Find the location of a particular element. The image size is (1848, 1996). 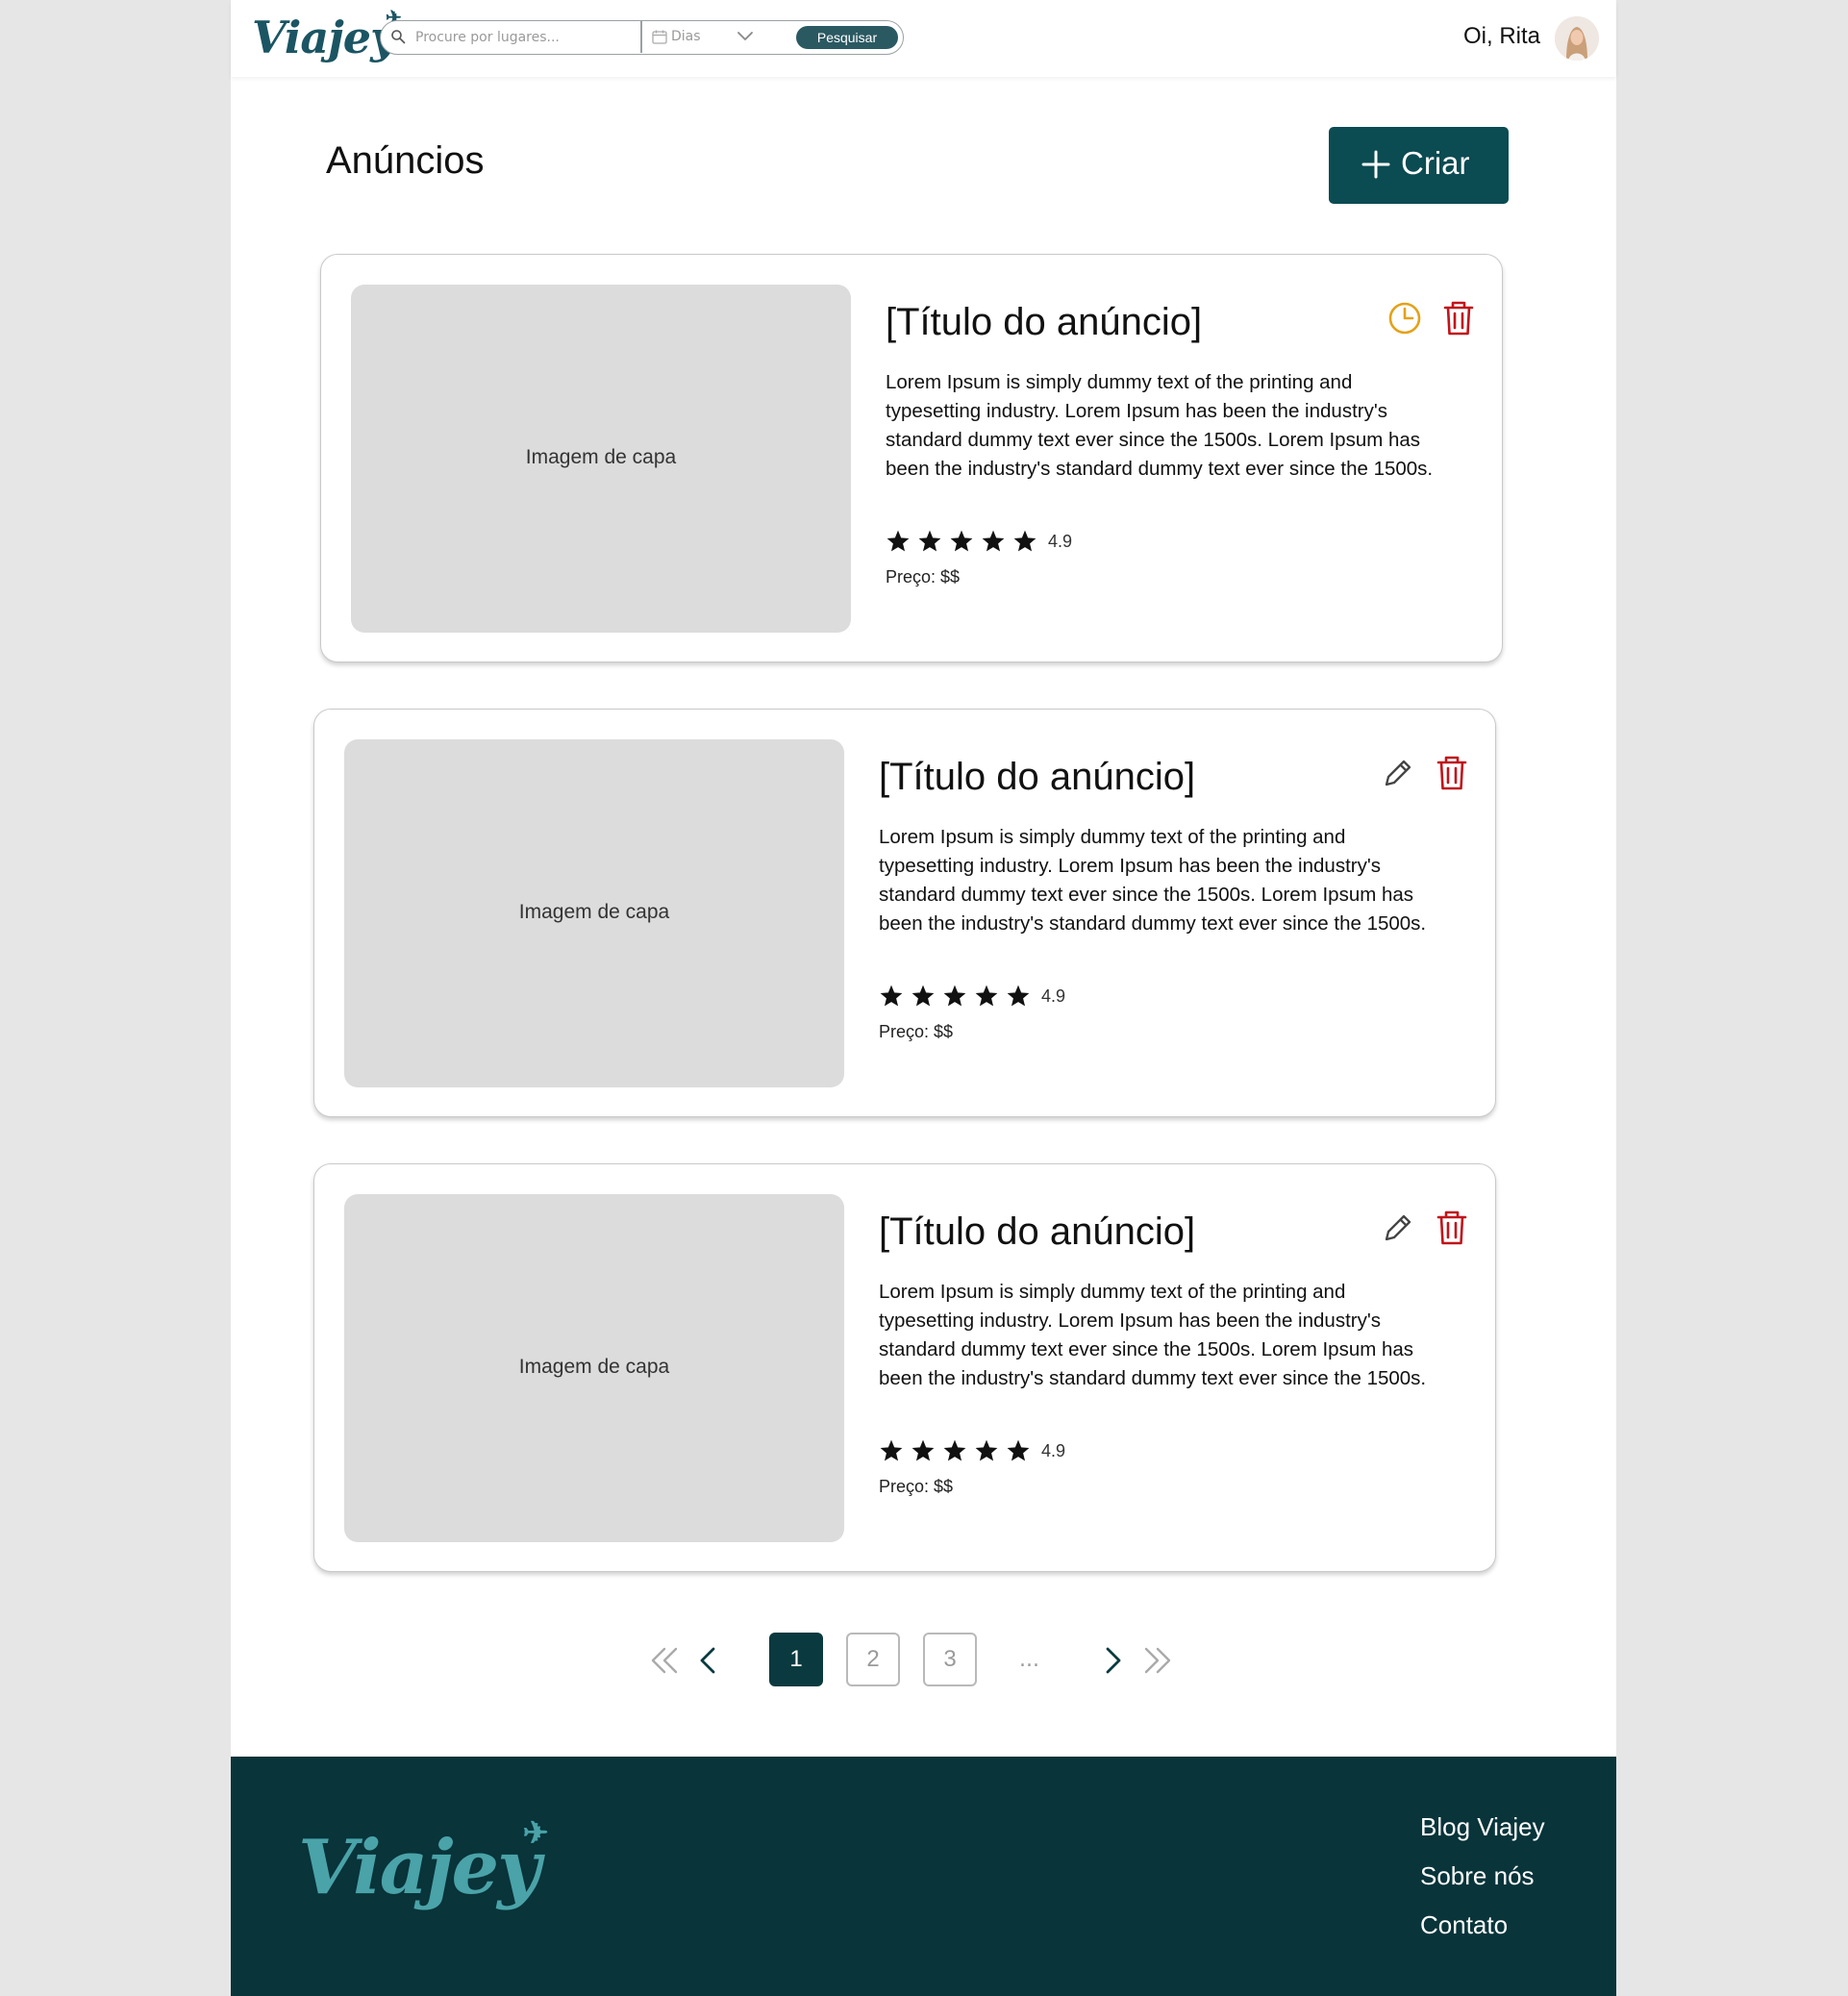

footer-link-about: Sobre nós is located at coordinates (1477, 1876).